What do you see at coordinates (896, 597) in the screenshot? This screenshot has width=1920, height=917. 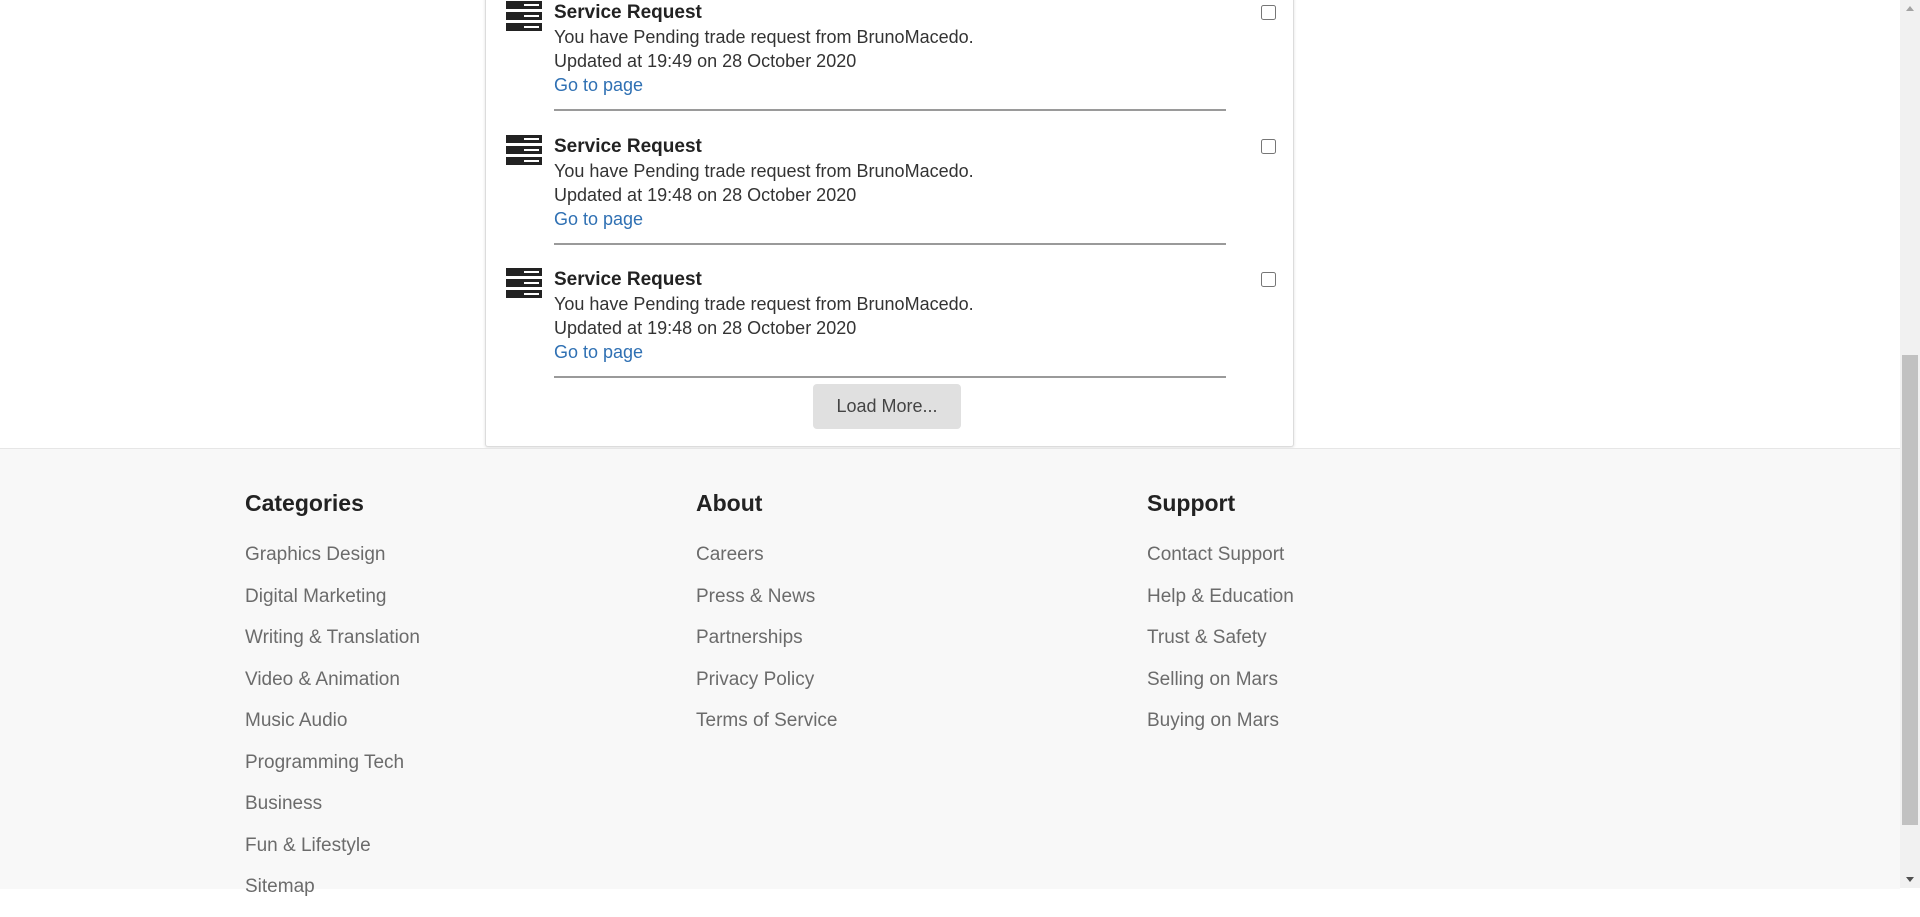 I see `footer-link-press-news: Press & News` at bounding box center [896, 597].